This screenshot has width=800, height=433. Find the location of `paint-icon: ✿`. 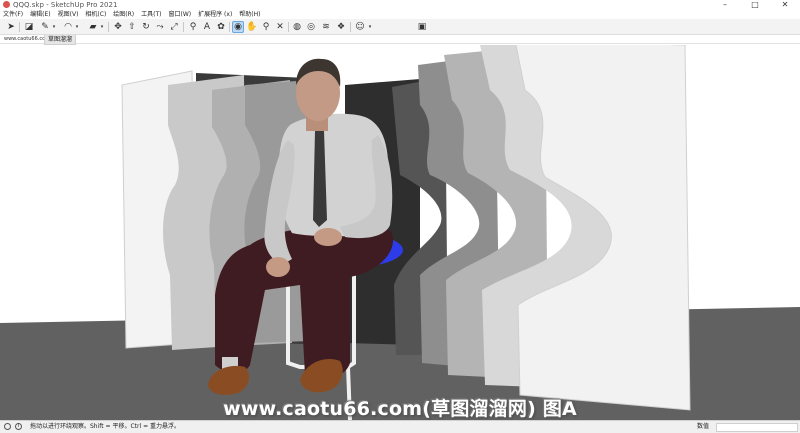

paint-icon: ✿ is located at coordinates (221, 27).